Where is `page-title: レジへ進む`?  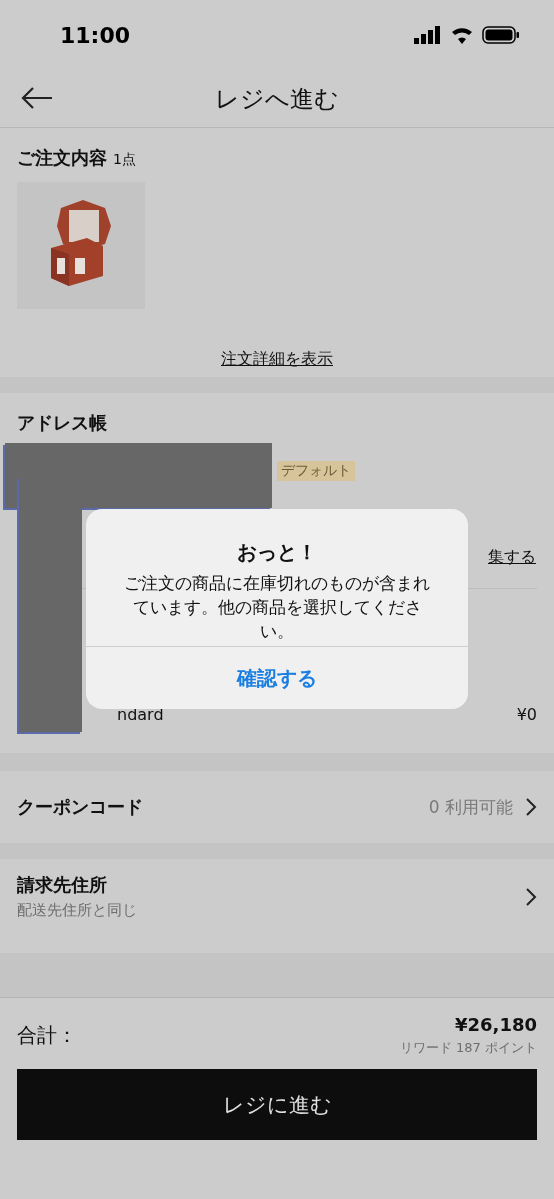
page-title: レジへ進む is located at coordinates (277, 99).